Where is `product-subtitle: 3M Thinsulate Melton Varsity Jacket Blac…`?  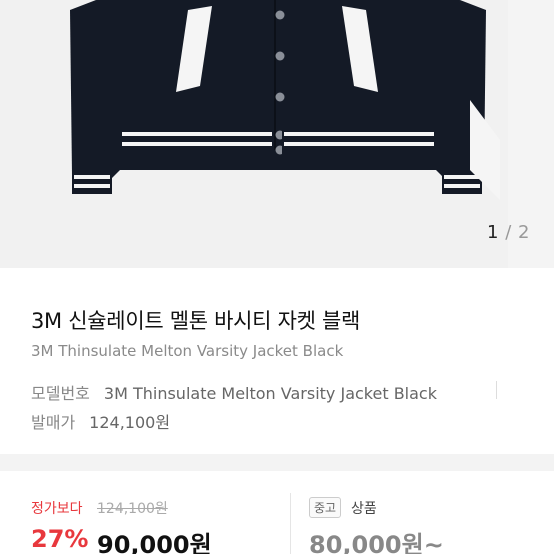
product-subtitle: 3M Thinsulate Melton Varsity Jacket Blac… is located at coordinates (187, 351).